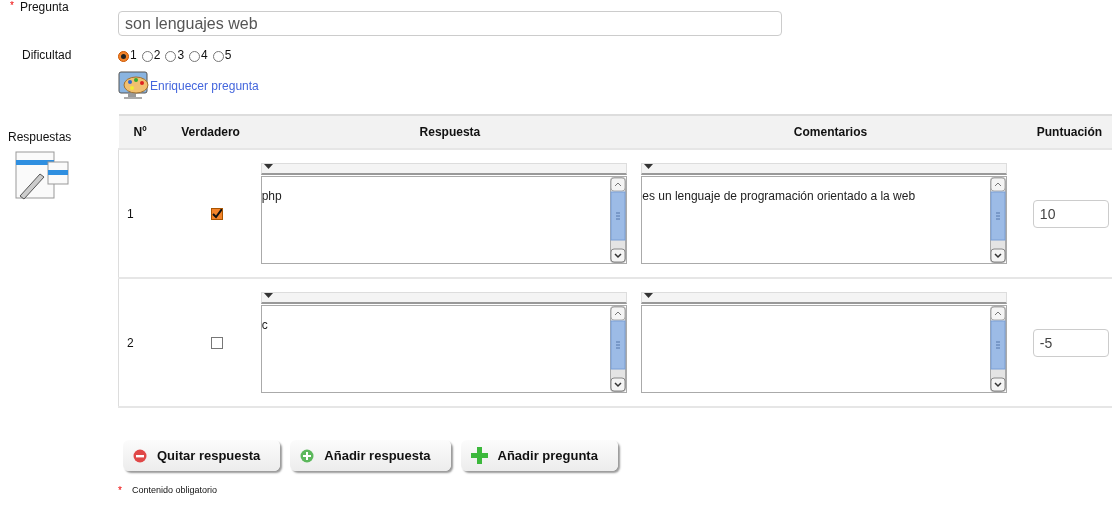 The width and height of the screenshot is (1112, 518). What do you see at coordinates (133, 55) in the screenshot?
I see `radio-label: 1` at bounding box center [133, 55].